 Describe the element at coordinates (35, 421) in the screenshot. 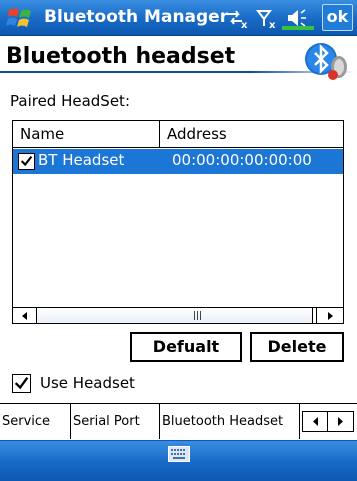

I see `tab-service: Service` at that location.